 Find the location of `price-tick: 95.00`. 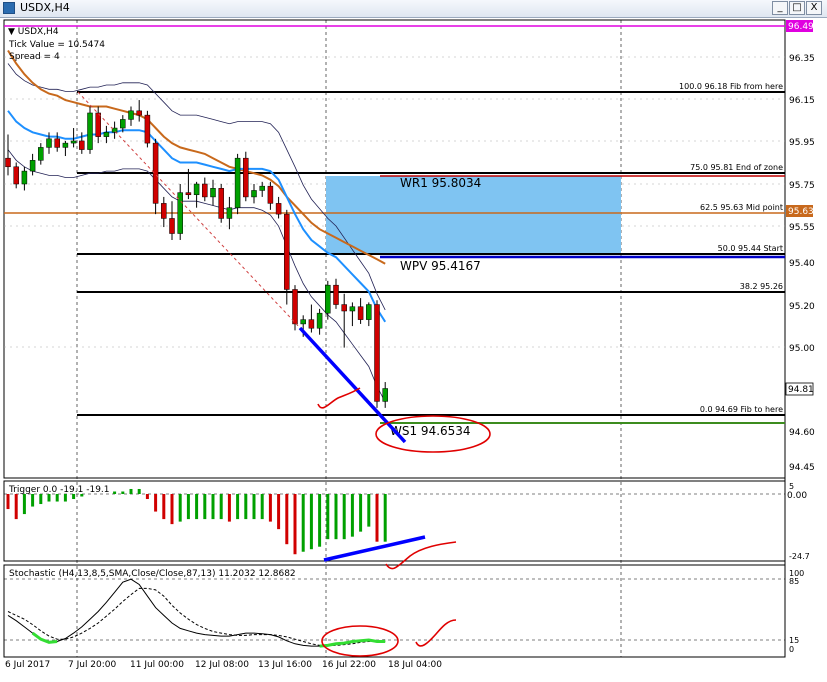

price-tick: 95.00 is located at coordinates (802, 349).